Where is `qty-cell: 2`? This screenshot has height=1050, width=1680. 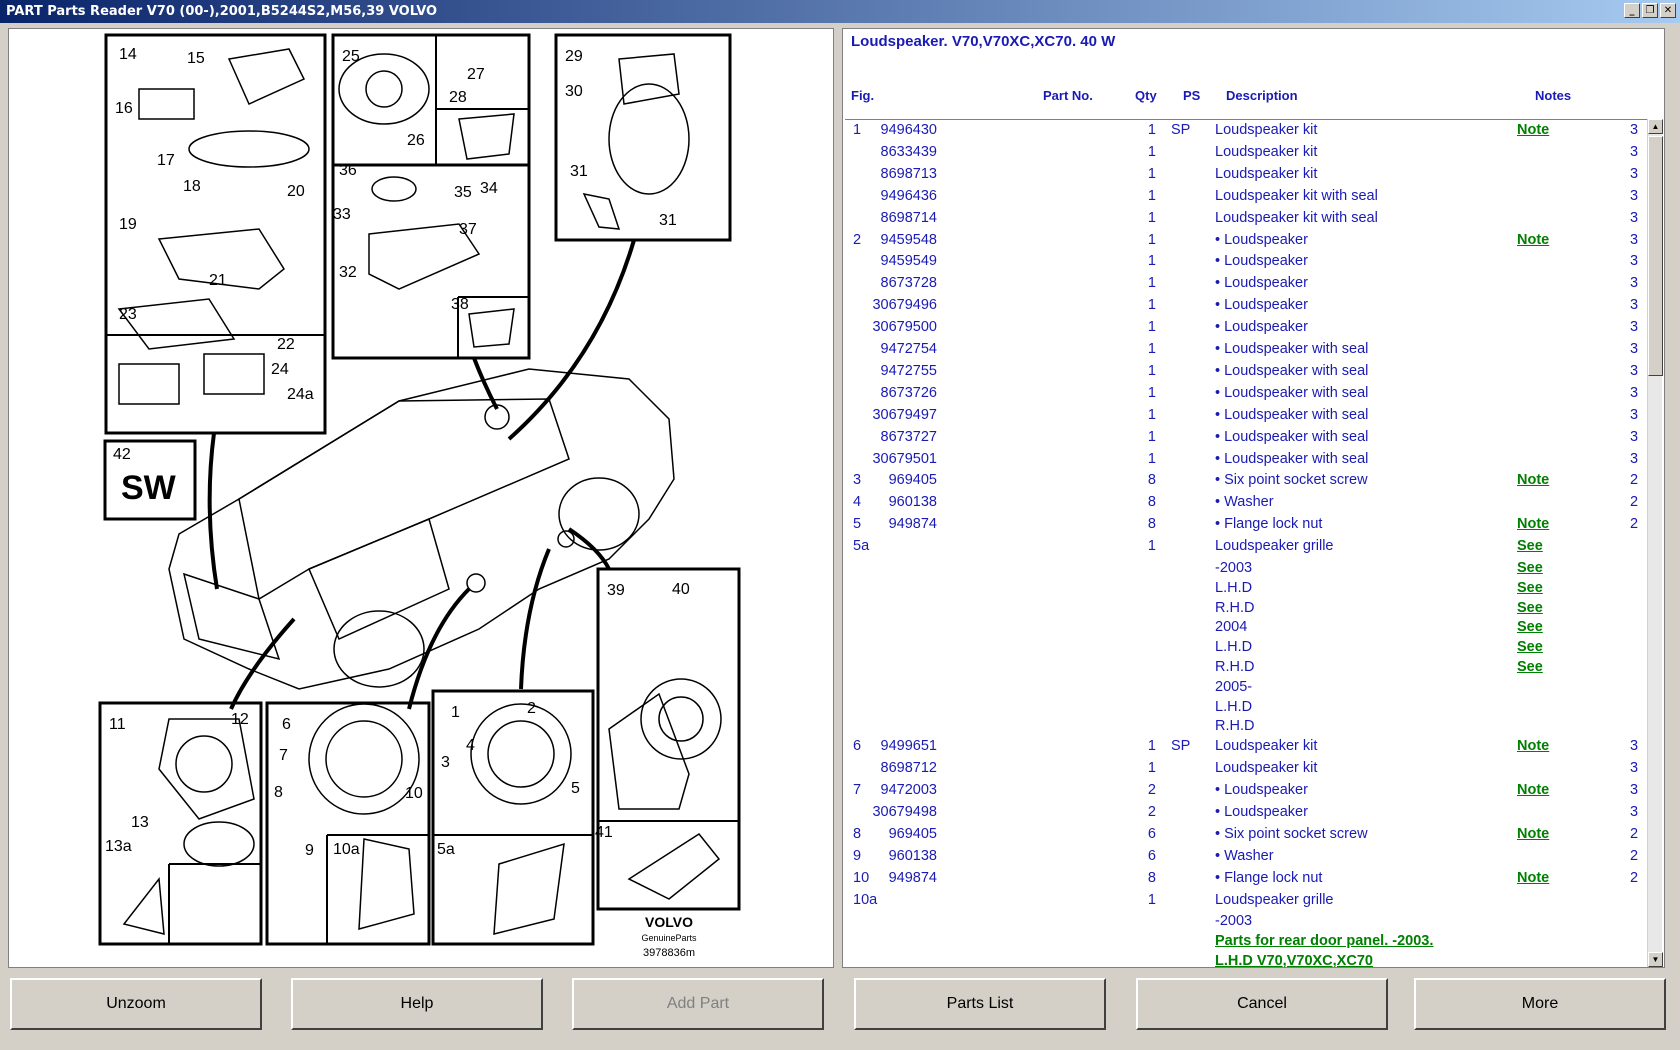
qty-cell: 2 is located at coordinates (1151, 811).